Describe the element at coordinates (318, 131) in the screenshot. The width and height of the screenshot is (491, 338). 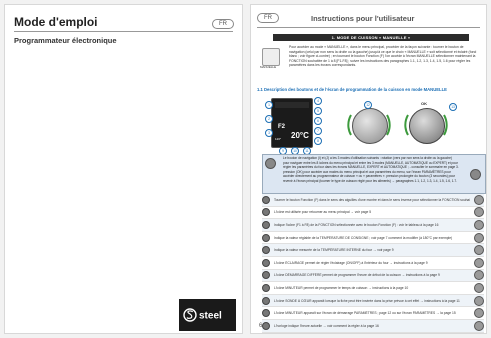
I see `callout-marker: 7` at that location.